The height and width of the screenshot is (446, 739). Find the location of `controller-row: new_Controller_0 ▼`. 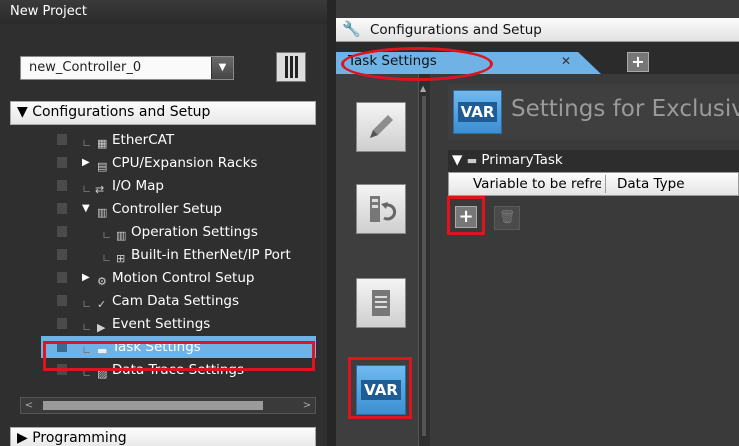

controller-row: new_Controller_0 ▼ is located at coordinates (163, 66).